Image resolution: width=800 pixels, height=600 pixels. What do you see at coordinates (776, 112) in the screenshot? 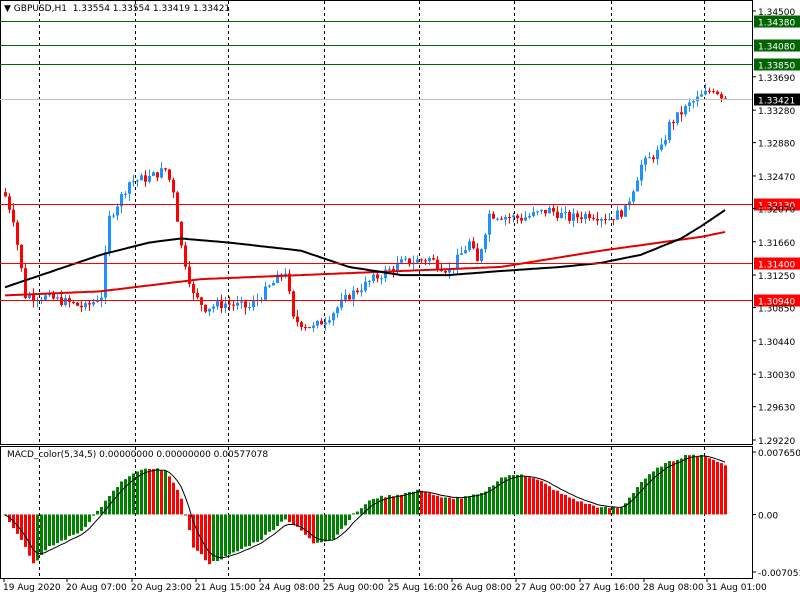
I see `price-axis-label: 1.33280` at bounding box center [776, 112].